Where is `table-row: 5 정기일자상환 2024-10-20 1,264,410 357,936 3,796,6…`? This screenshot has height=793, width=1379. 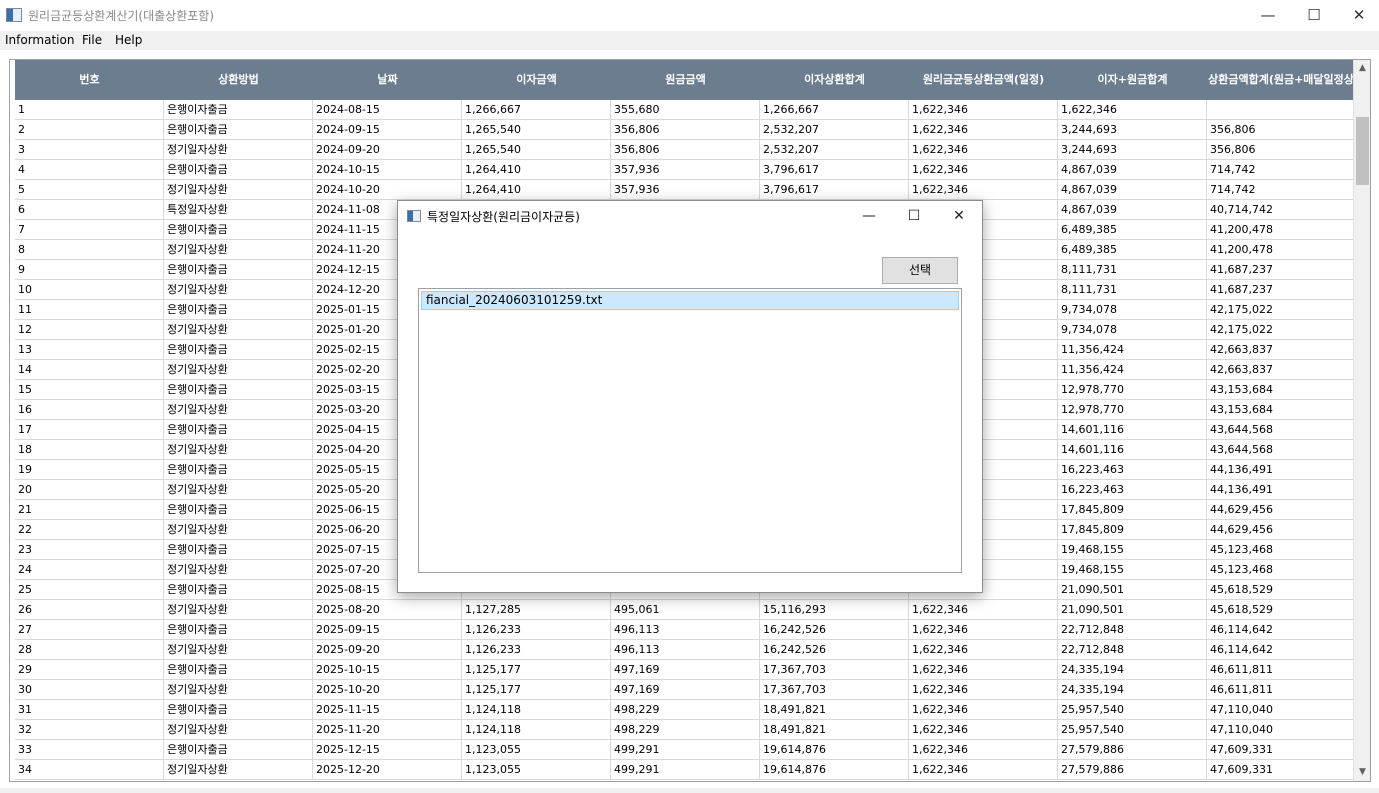 table-row: 5 정기일자상환 2024-10-20 1,264,410 357,936 3,796,6… is located at coordinates (685, 190).